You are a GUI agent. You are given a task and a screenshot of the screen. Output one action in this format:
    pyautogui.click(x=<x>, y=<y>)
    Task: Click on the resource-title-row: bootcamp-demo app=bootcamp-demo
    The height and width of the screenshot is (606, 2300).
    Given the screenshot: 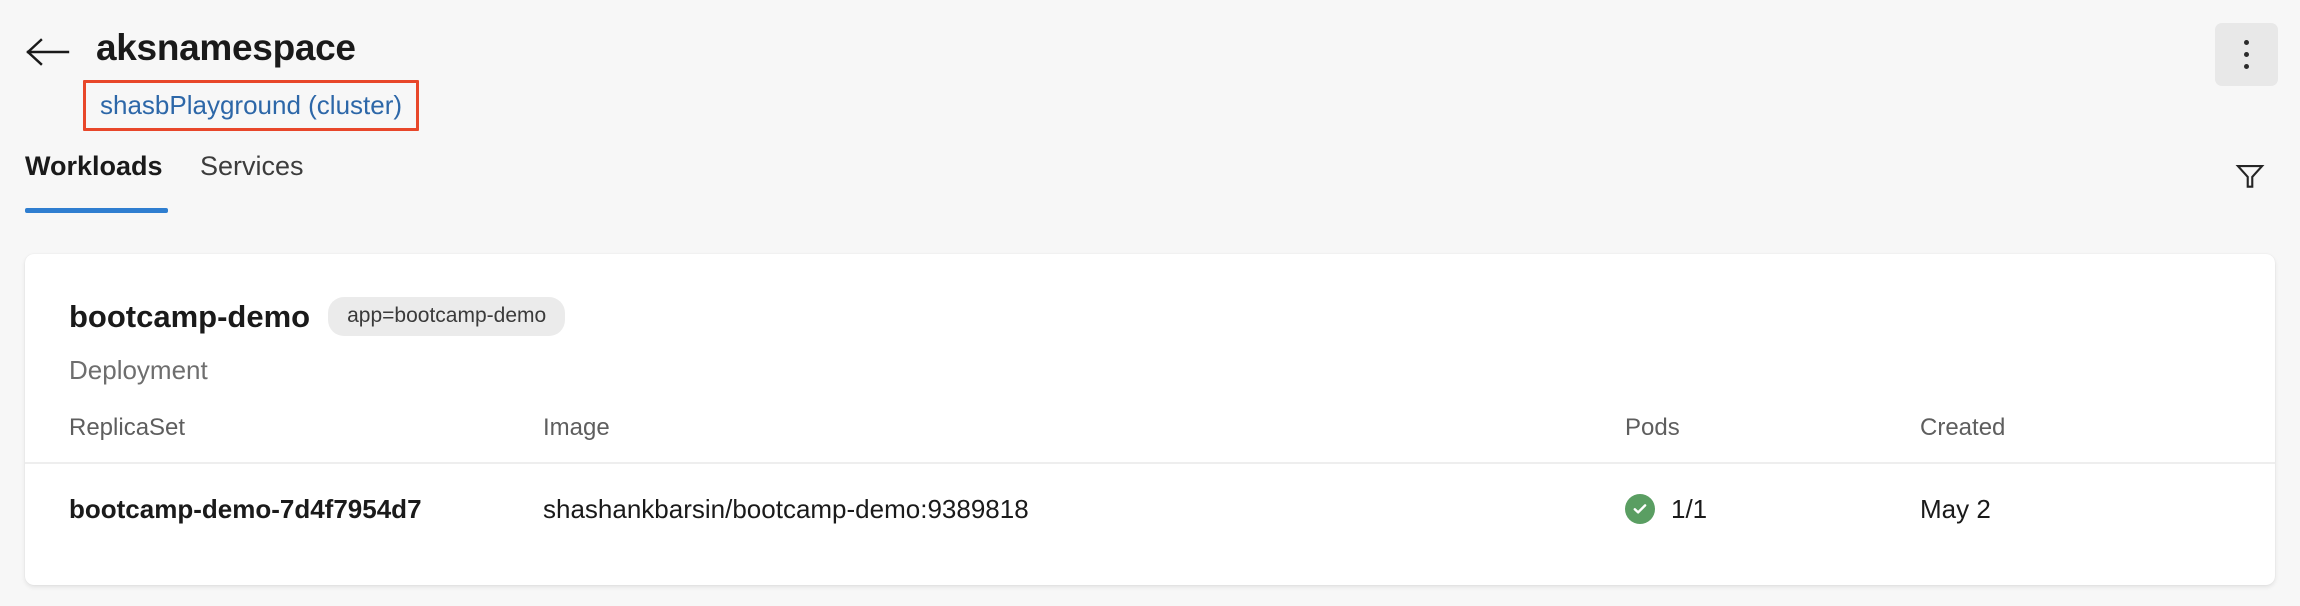 What is the action you would take?
    pyautogui.click(x=317, y=316)
    